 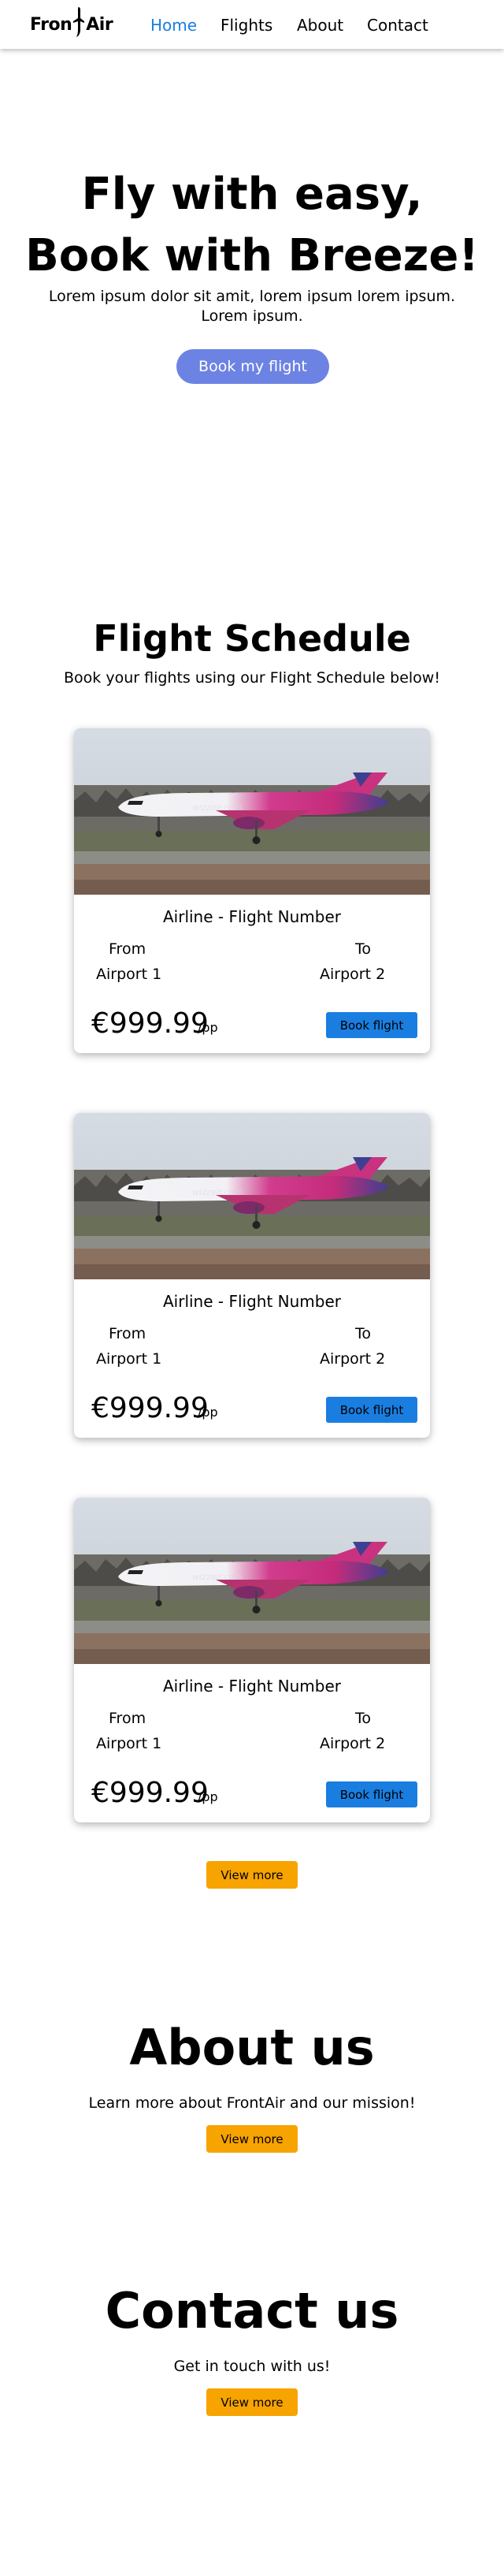 I want to click on view-more-flights-button: View more, so click(x=252, y=1875).